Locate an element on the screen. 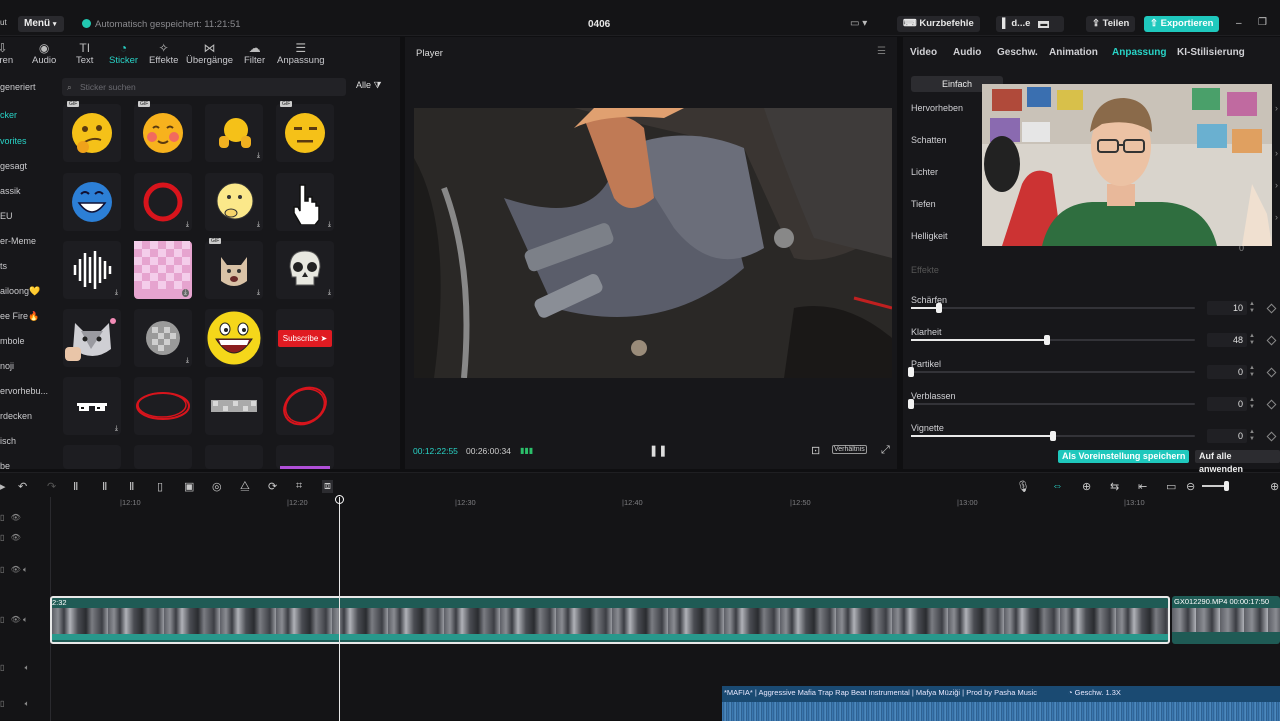  minimize-icon: – is located at coordinates (1239, 23).